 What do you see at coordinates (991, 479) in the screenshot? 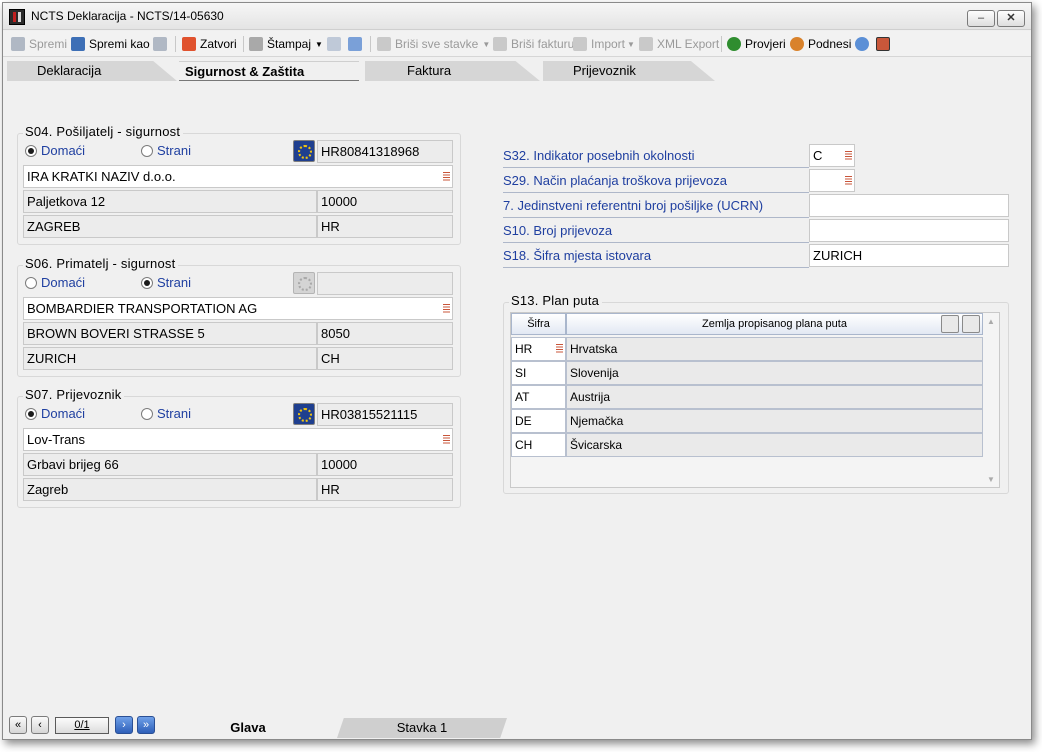
I see `scrollbar-down-icon: ▼` at bounding box center [991, 479].